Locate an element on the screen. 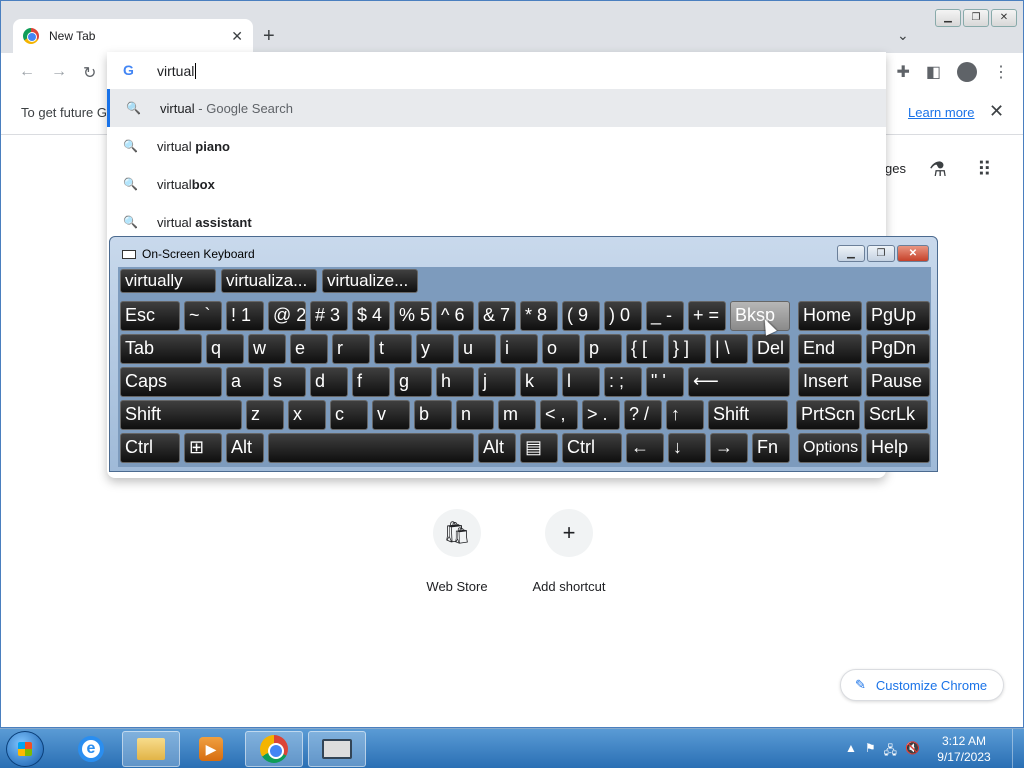 The width and height of the screenshot is (1024, 768). key-scrlk: ScrLk is located at coordinates (896, 415).